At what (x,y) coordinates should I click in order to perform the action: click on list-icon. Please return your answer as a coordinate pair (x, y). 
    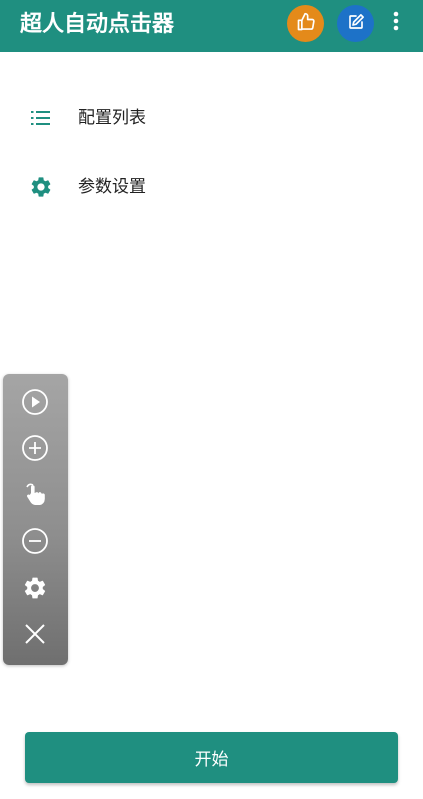
    Looking at the image, I should click on (41, 118).